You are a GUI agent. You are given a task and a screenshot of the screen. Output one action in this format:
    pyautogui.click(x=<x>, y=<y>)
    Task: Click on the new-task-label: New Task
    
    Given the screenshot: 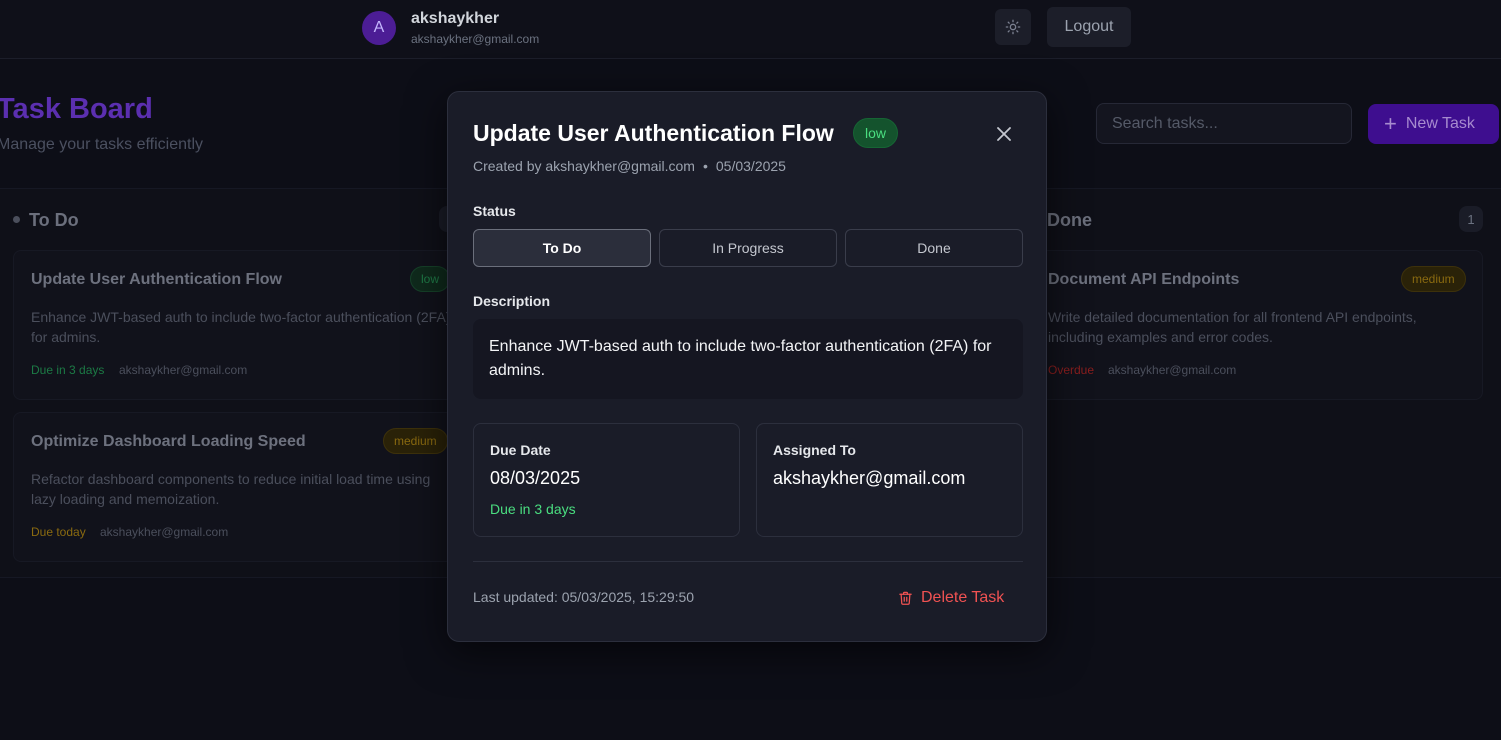 What is the action you would take?
    pyautogui.click(x=1440, y=123)
    